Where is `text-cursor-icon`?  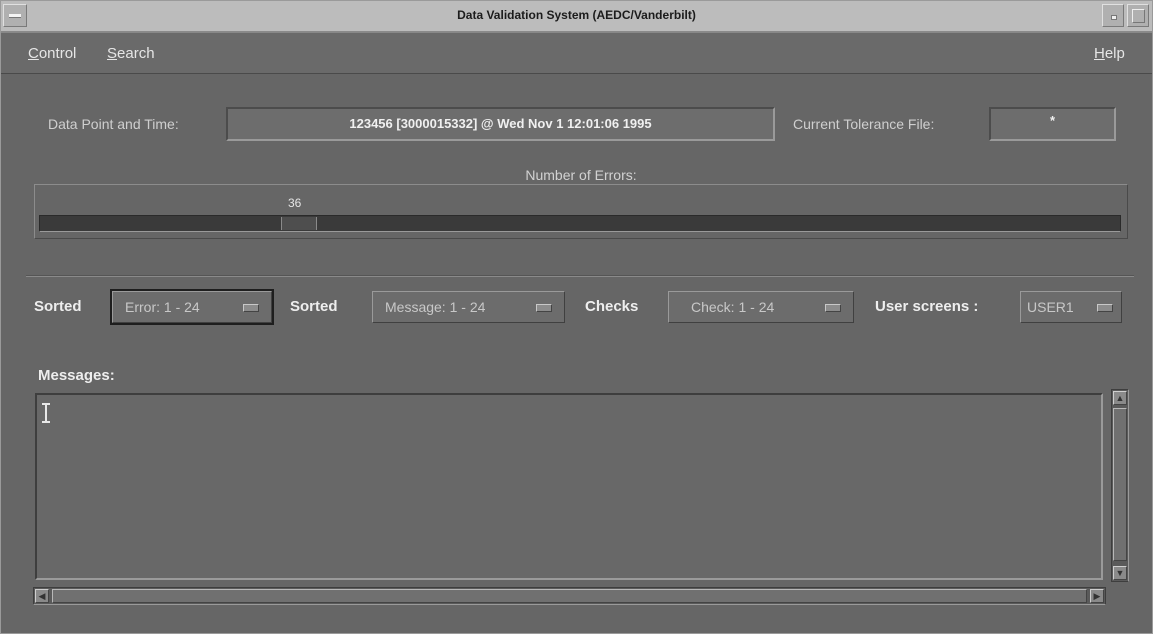 text-cursor-icon is located at coordinates (46, 413).